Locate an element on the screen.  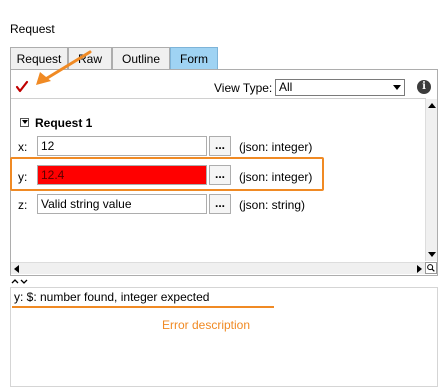
field-label-z: z: is located at coordinates (23, 205).